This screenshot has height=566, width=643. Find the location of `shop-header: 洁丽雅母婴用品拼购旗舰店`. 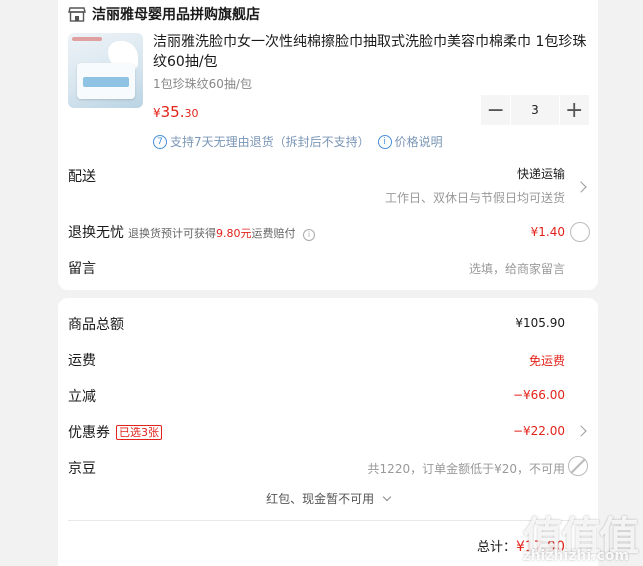

shop-header: 洁丽雅母婴用品拼购旗舰店 is located at coordinates (164, 14).